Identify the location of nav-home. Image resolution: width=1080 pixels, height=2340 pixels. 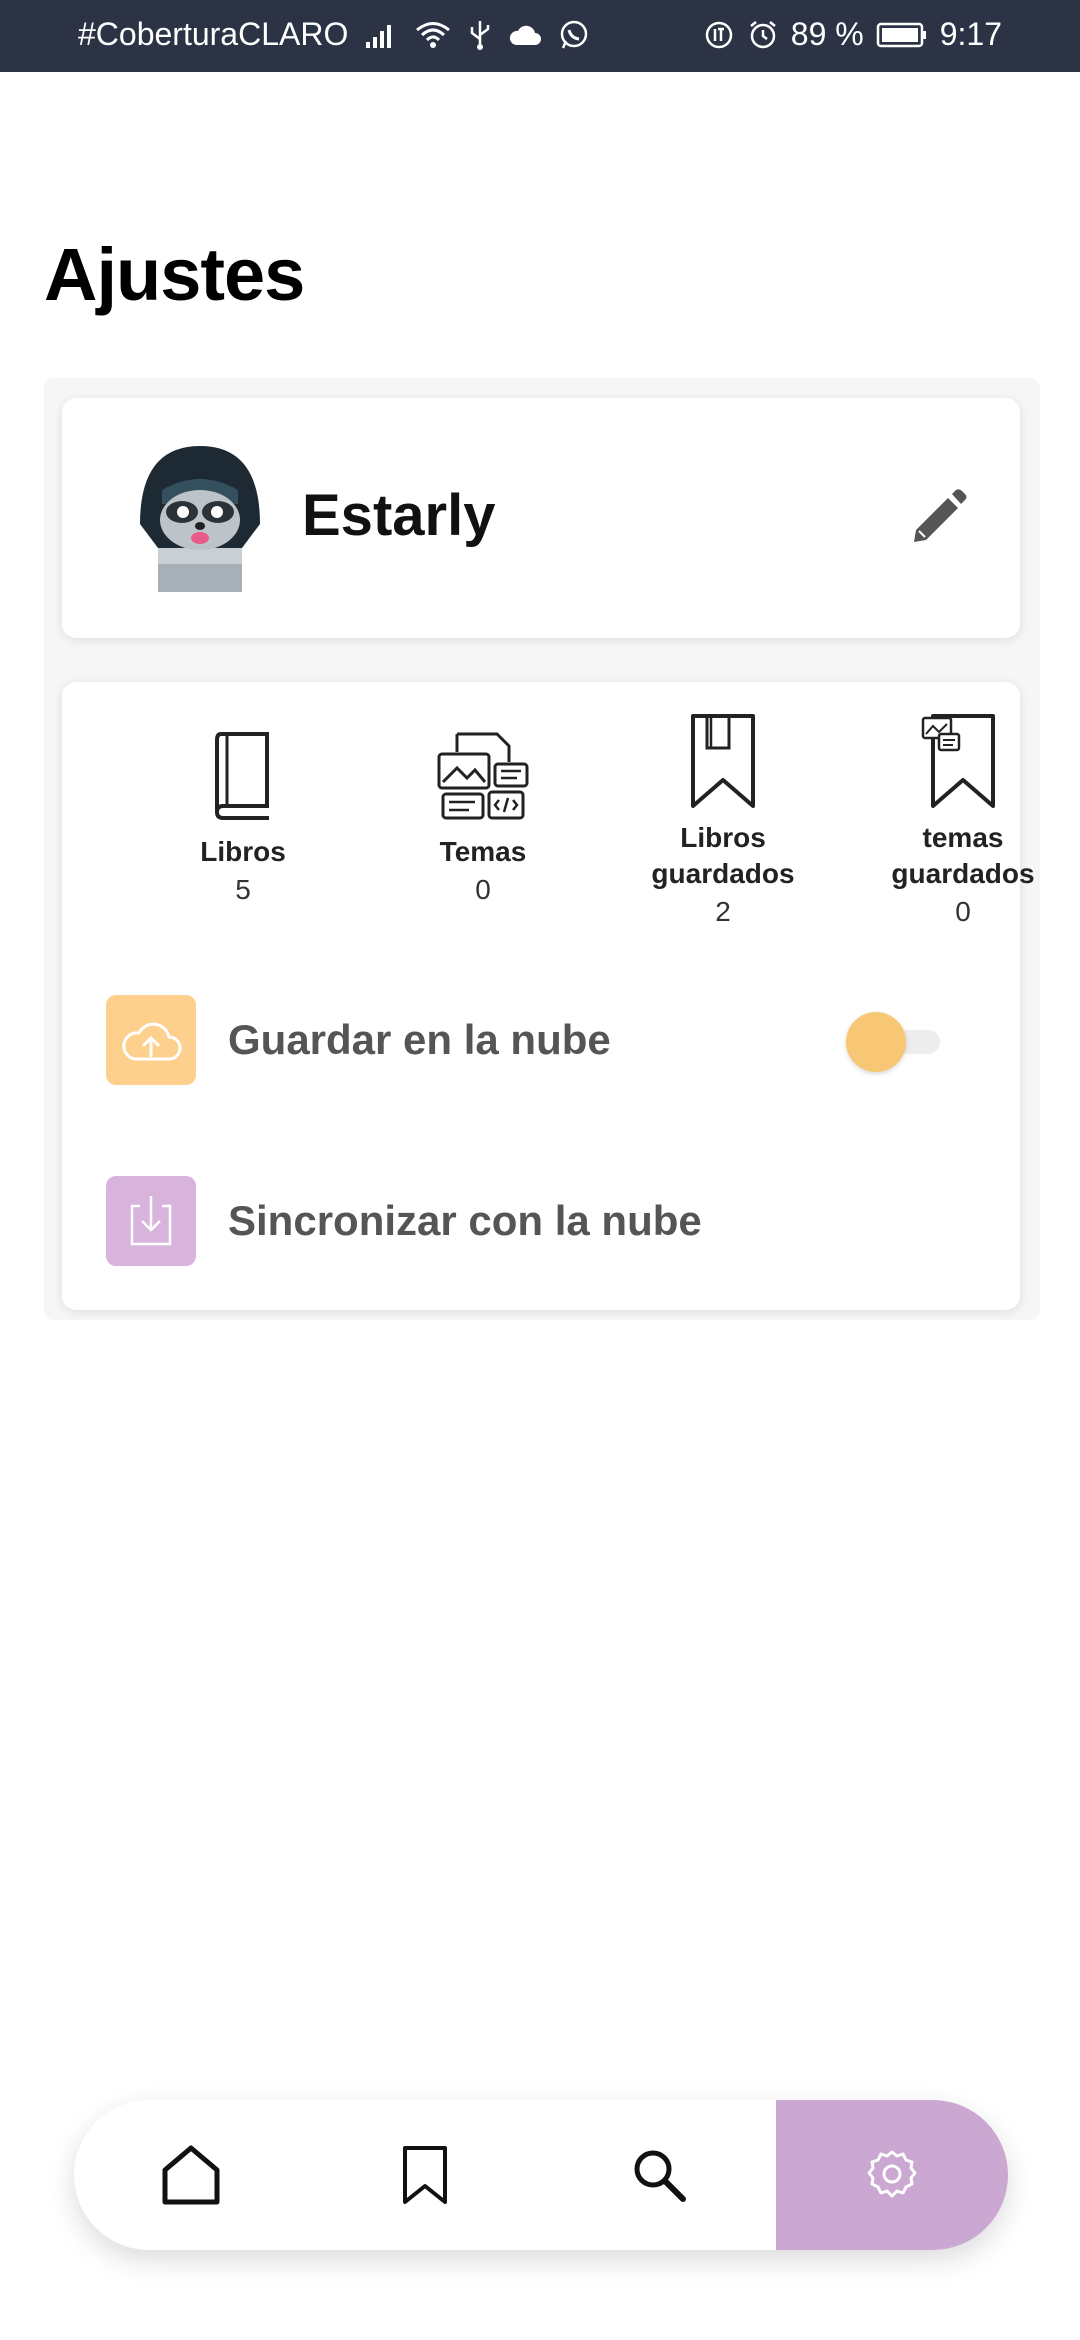
(191, 2175).